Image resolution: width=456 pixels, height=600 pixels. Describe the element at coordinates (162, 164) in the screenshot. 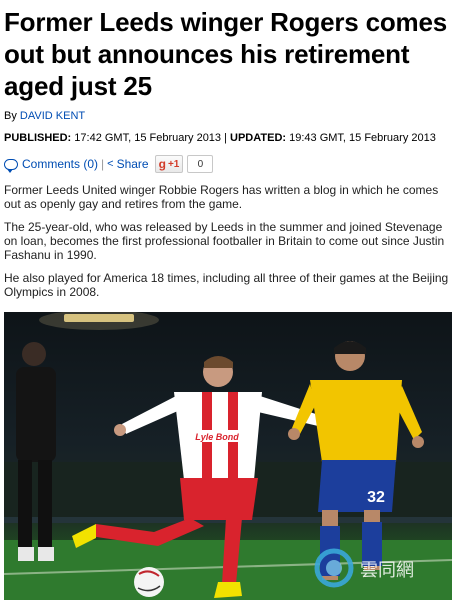

I see `google-plus-icon: g` at that location.